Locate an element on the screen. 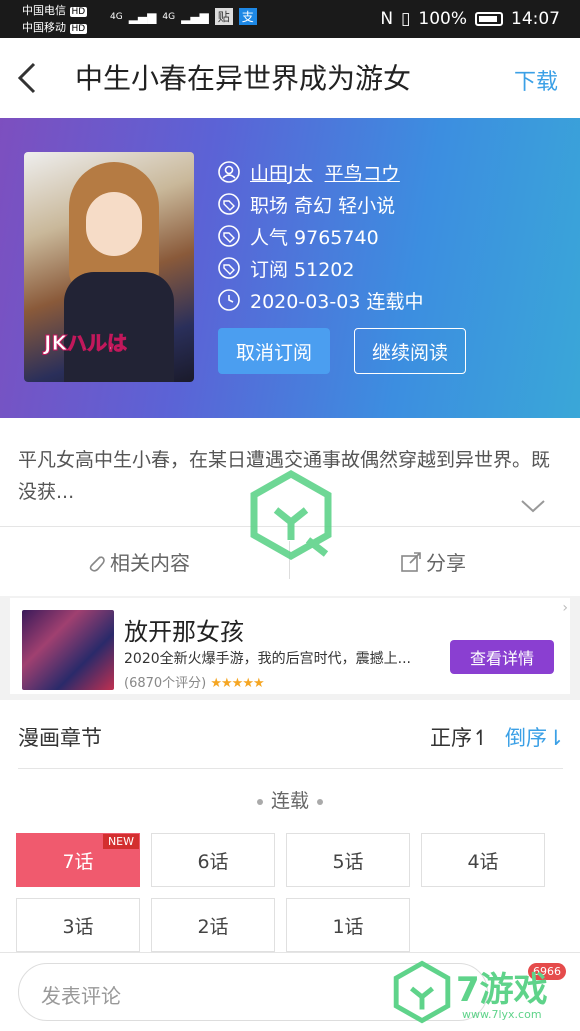 Image resolution: width=580 pixels, height=1031 pixels. chapter-button-5: 5话 is located at coordinates (348, 860).